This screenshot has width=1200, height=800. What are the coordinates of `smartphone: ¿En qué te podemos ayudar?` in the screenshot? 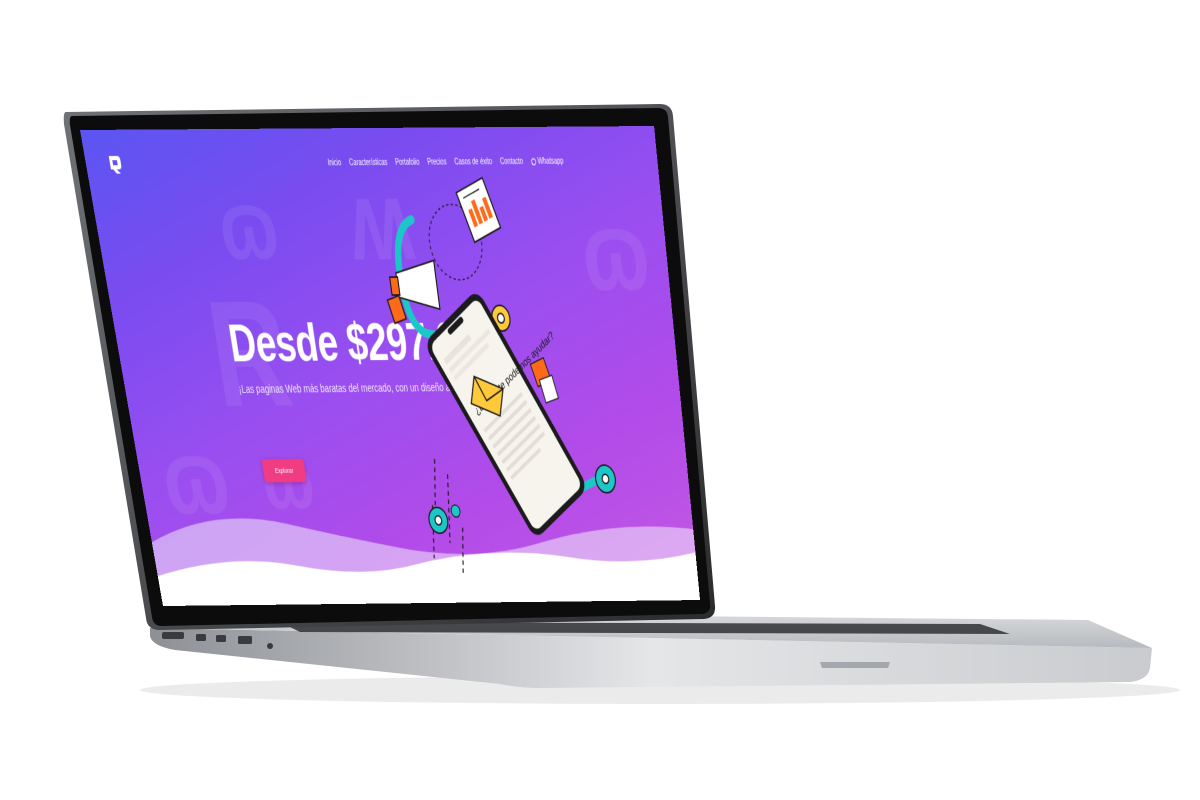 It's located at (521, 397).